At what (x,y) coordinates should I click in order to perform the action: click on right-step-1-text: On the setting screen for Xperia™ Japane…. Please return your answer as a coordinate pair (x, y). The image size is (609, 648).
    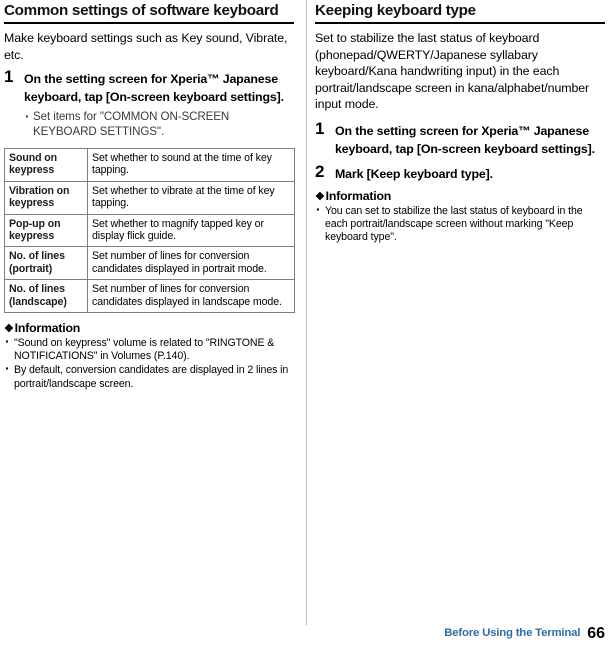
    Looking at the image, I should click on (465, 139).